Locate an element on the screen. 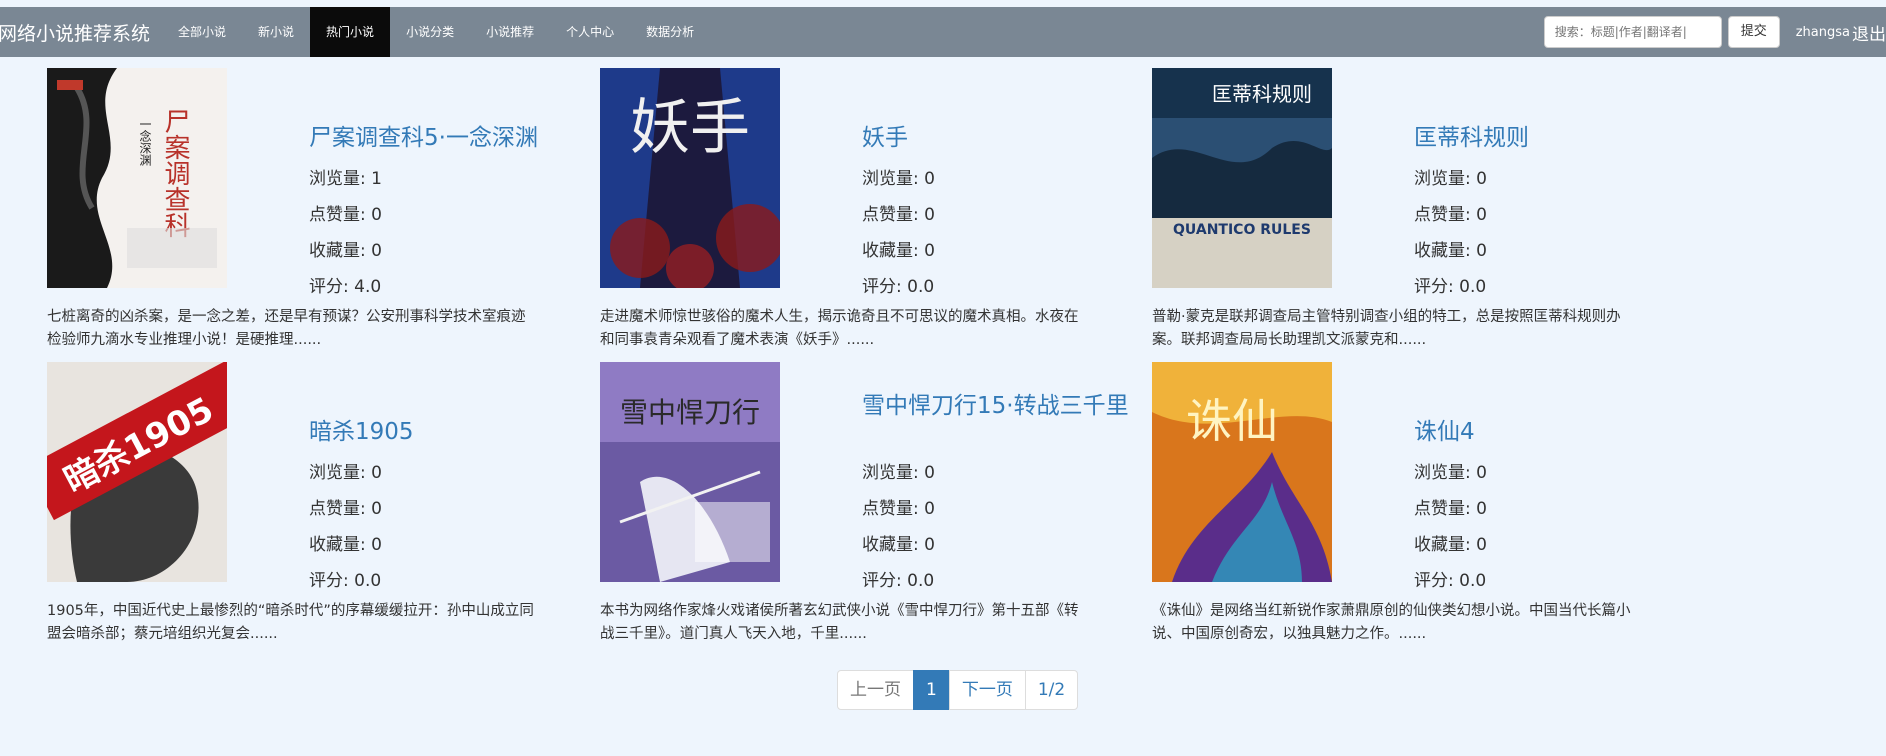 The height and width of the screenshot is (756, 1886). nav-categories: 小说分类 is located at coordinates (430, 32).